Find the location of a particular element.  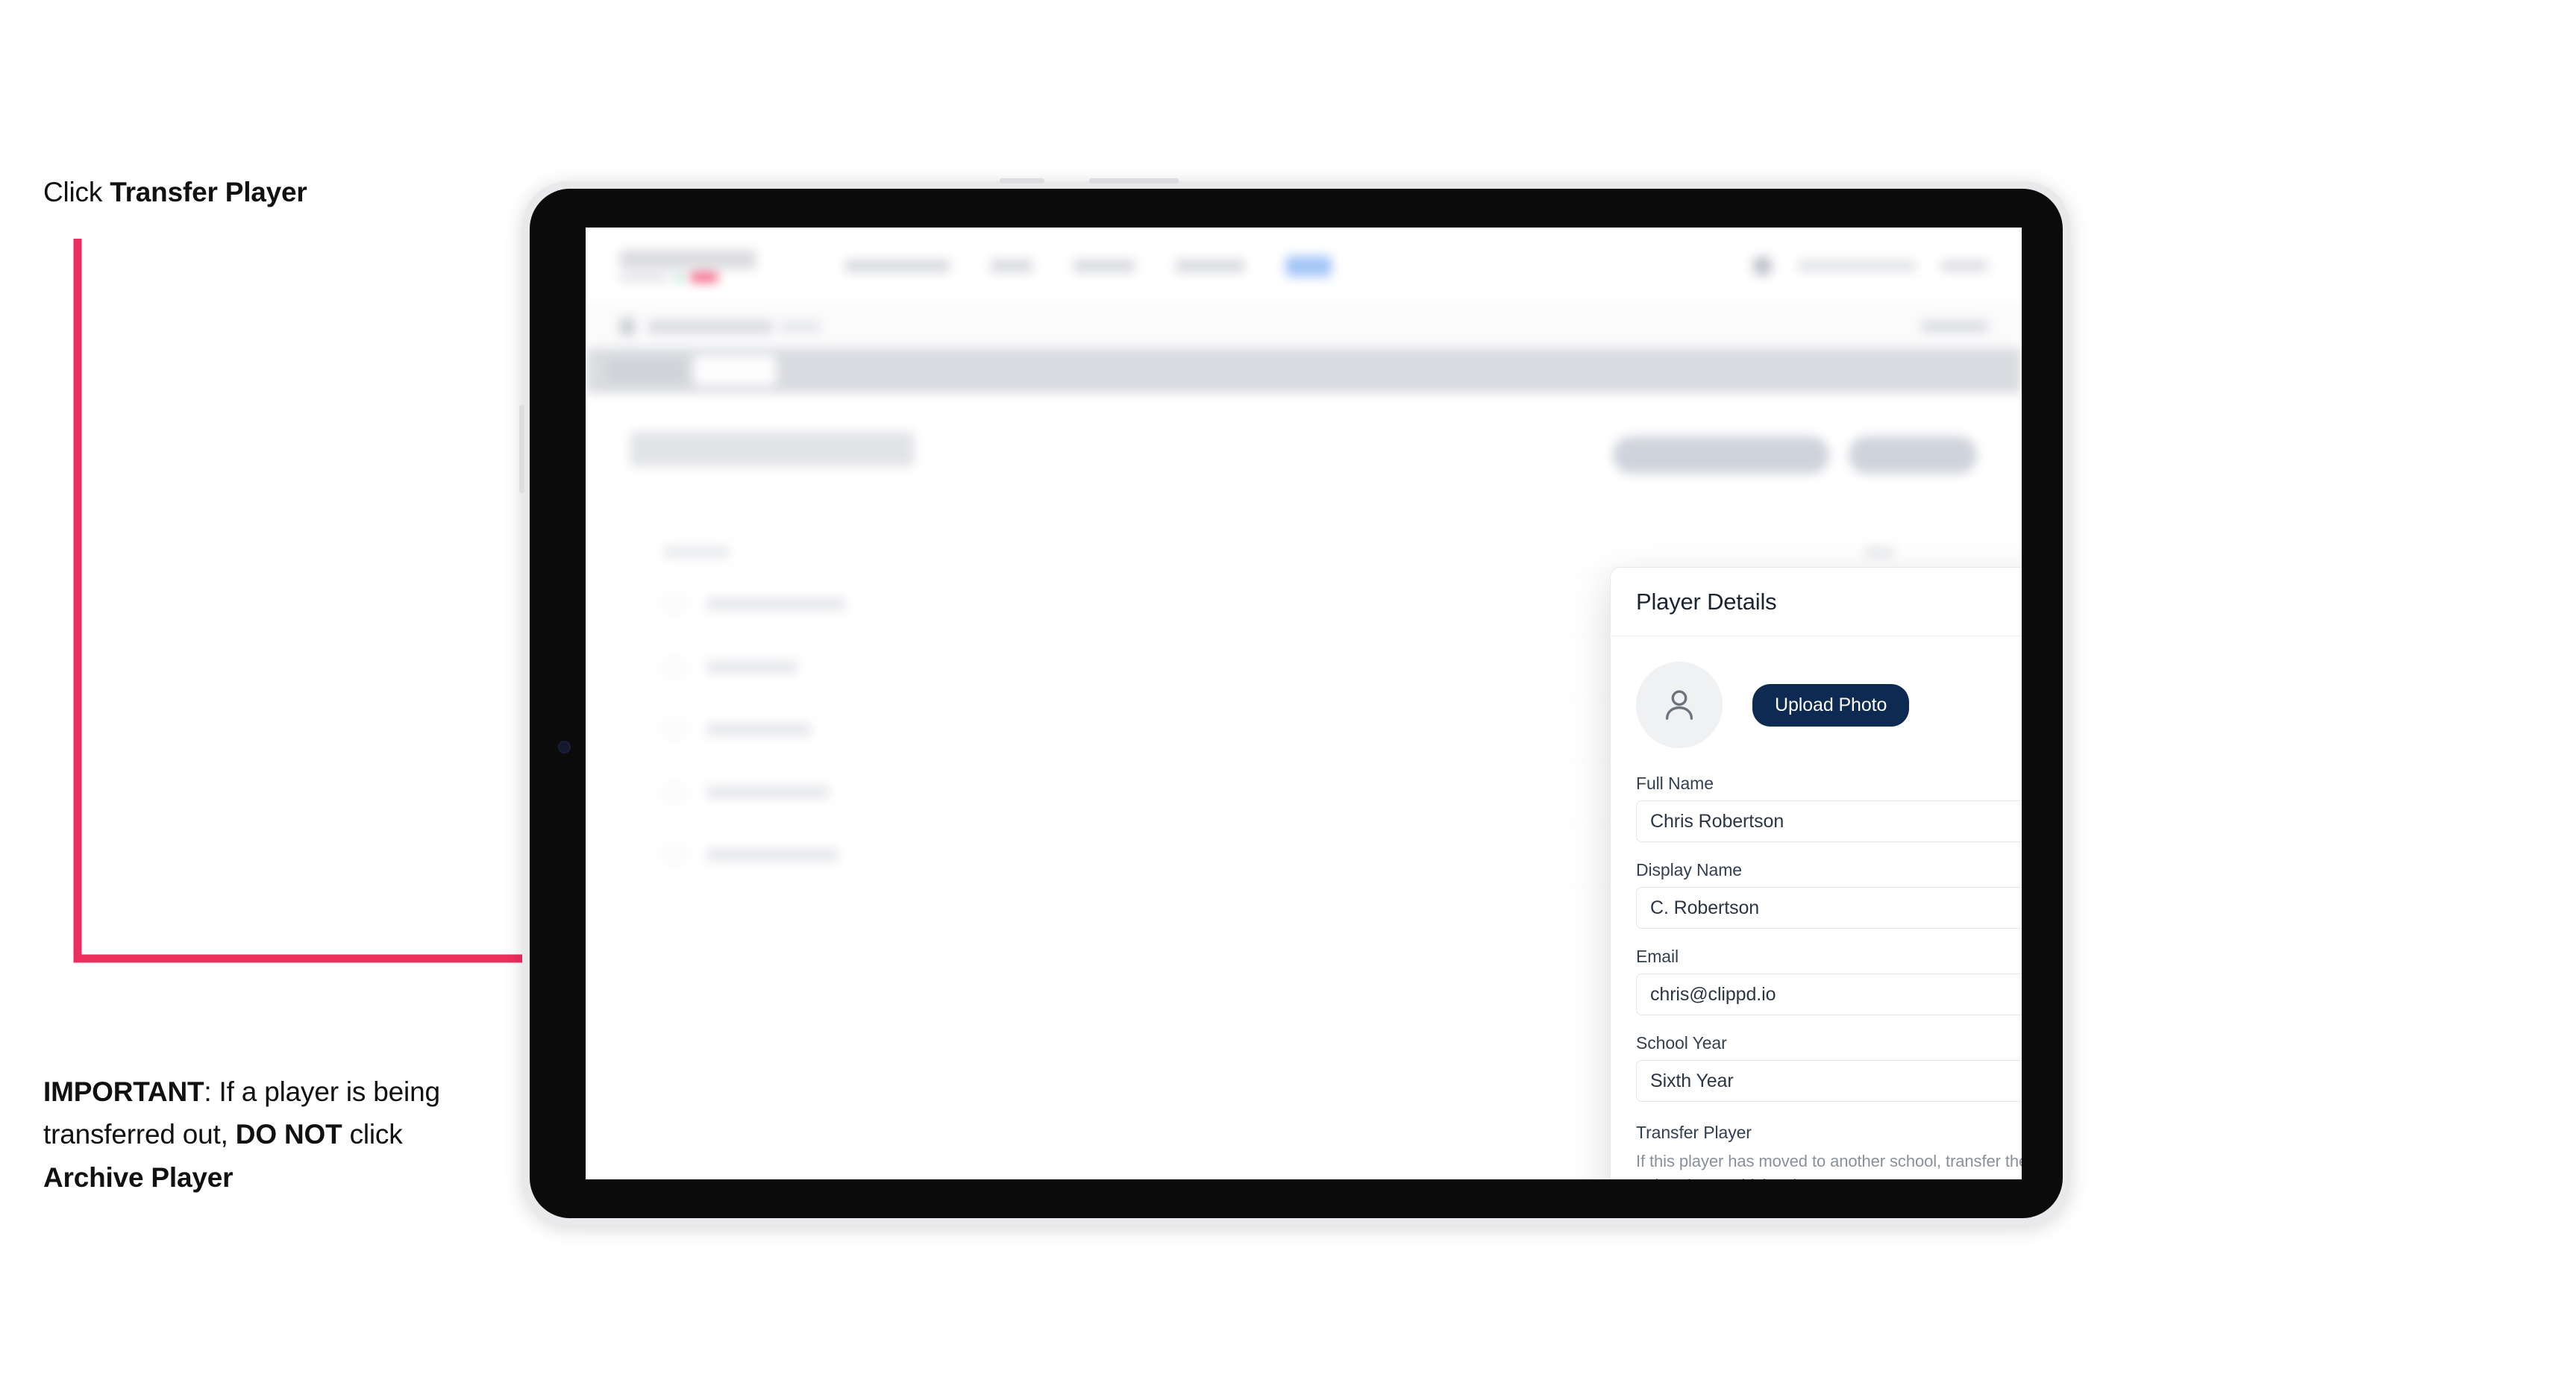

label-display-name: Display Name is located at coordinates (1689, 869).